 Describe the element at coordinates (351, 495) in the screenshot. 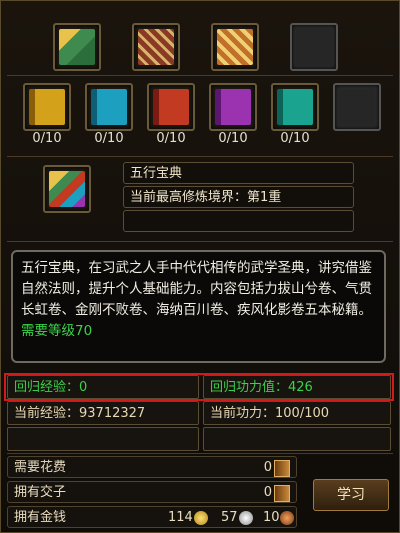

I see `learn-button: 学习` at that location.